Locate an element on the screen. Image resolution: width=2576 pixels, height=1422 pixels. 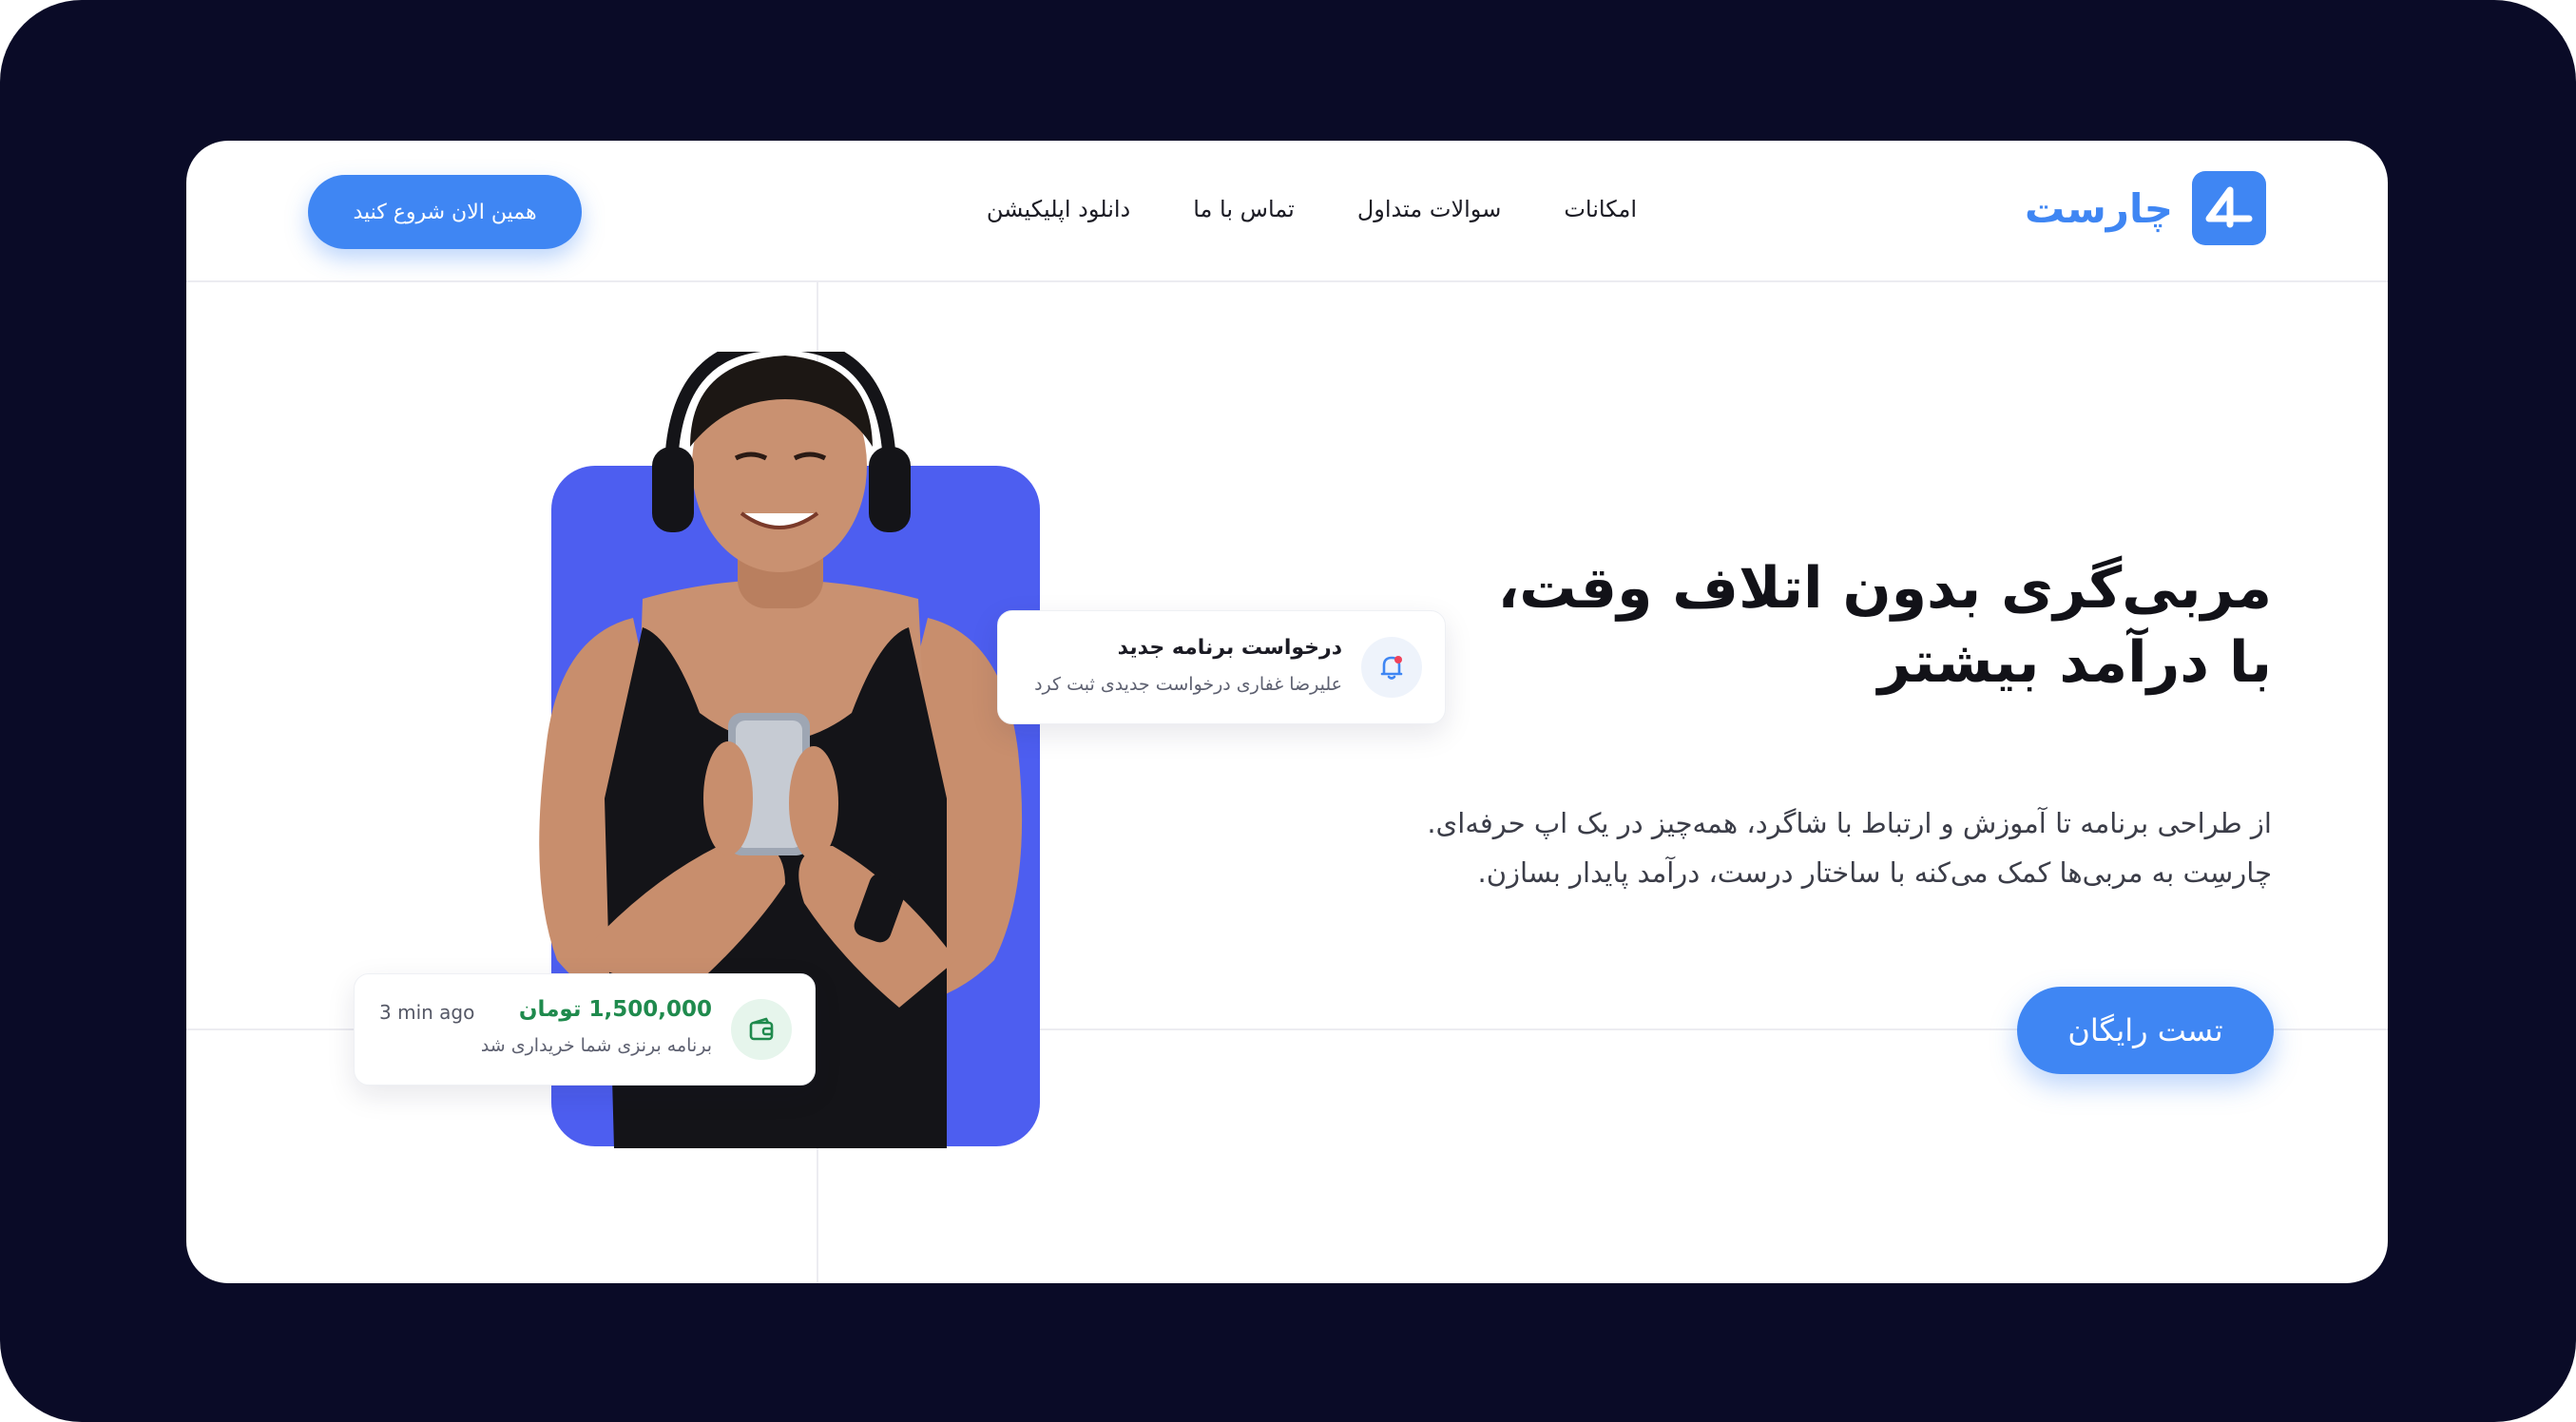
grid-line-top is located at coordinates (1287, 281).